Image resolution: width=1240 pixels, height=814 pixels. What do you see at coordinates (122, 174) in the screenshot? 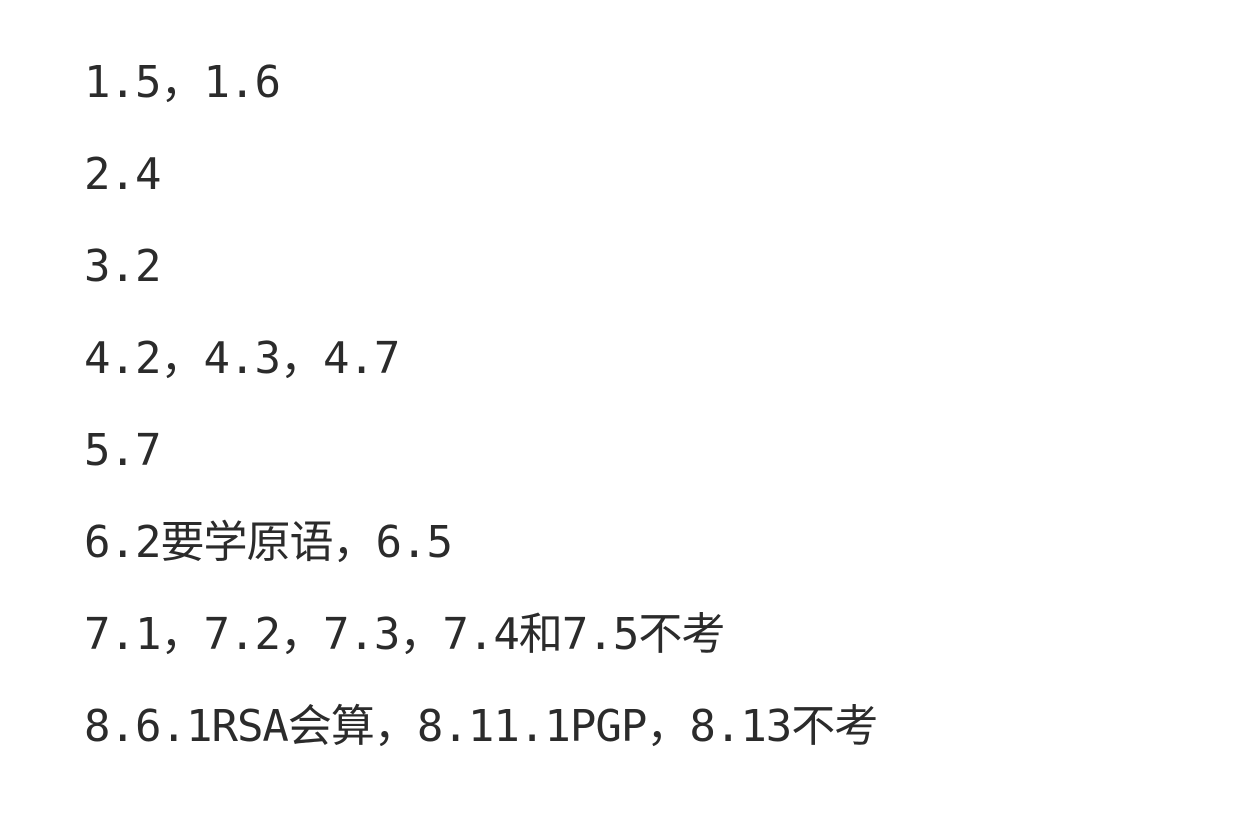
I see `chapter-line-2: 2.4` at bounding box center [122, 174].